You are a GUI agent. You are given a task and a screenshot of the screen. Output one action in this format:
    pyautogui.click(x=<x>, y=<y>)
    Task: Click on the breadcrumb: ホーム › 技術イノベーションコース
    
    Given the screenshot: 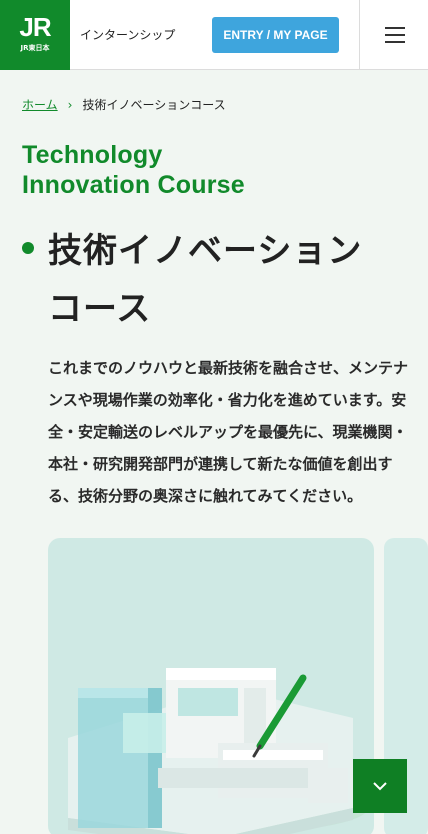 What is the action you would take?
    pyautogui.click(x=124, y=104)
    